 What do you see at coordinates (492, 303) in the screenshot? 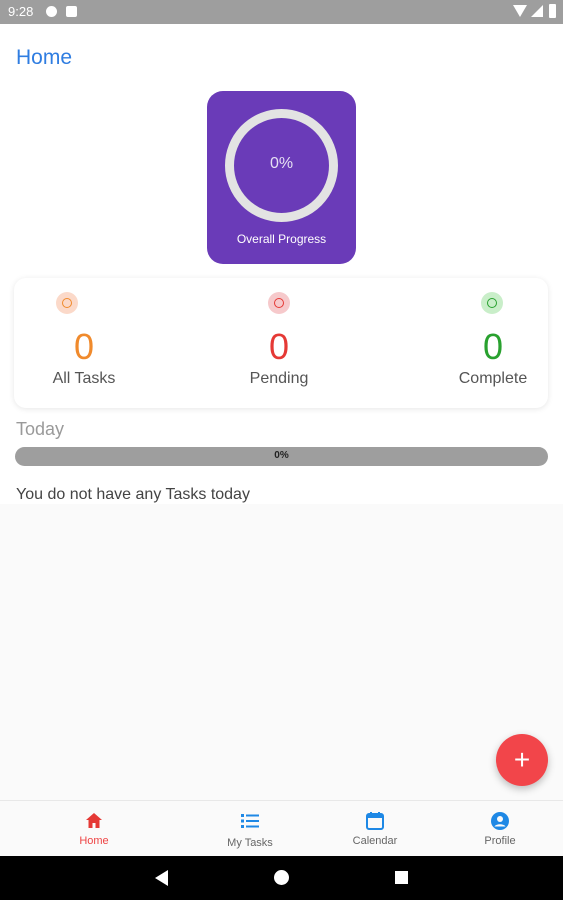
I see `complete-icon` at bounding box center [492, 303].